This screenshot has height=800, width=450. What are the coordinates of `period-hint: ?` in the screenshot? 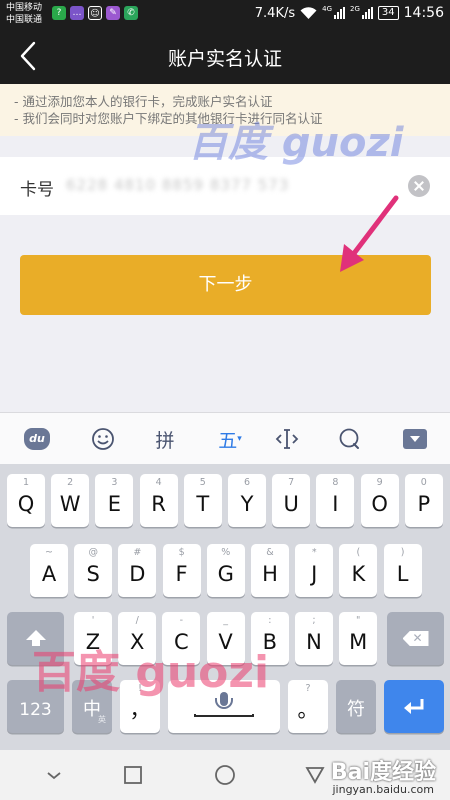 It's located at (308, 688).